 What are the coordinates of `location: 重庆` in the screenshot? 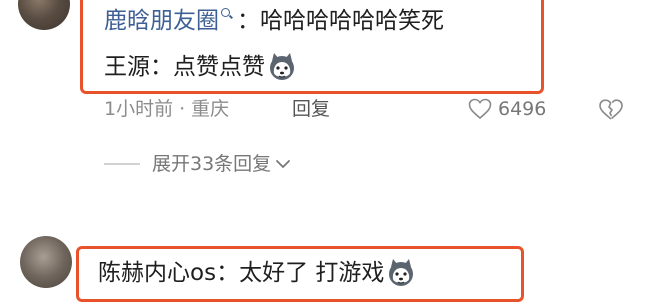 It's located at (210, 109).